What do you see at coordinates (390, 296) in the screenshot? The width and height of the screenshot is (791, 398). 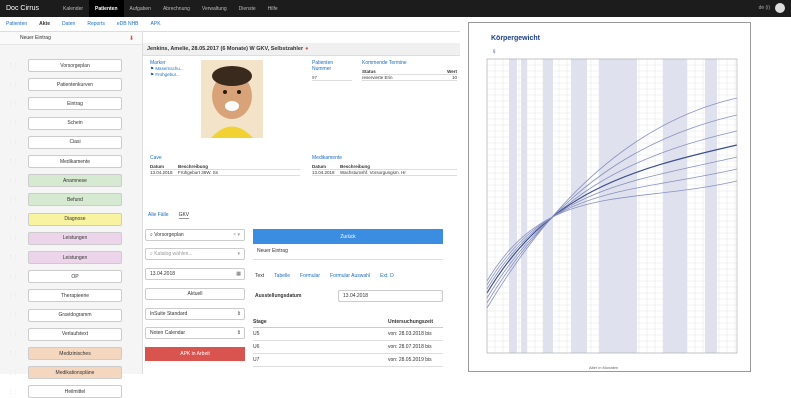 I see `issue-date-field: 13.04.2018` at bounding box center [390, 296].